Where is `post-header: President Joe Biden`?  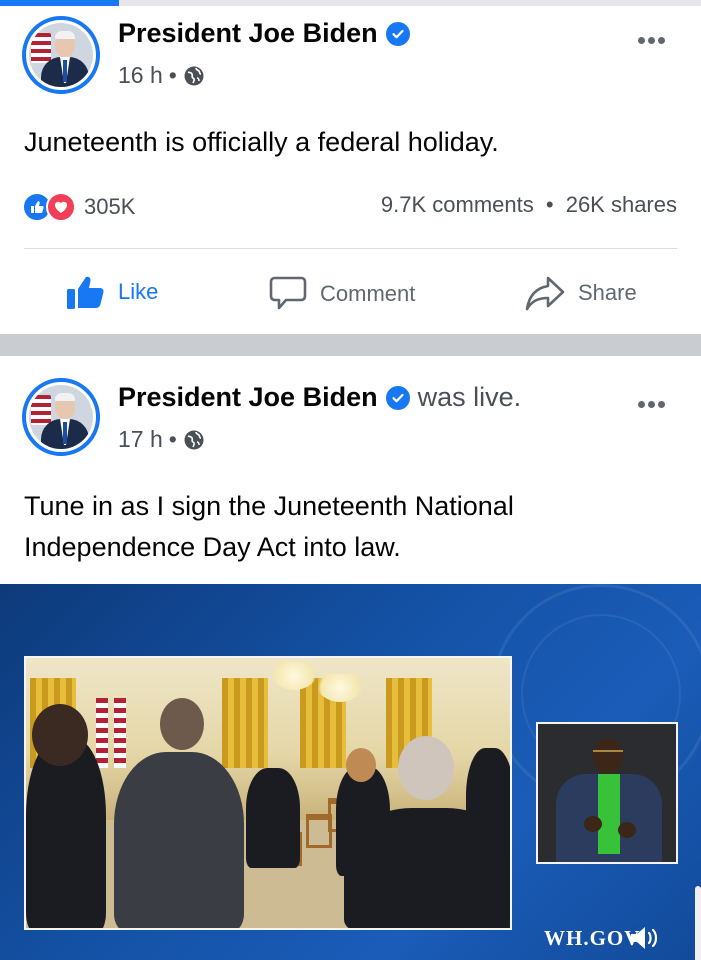
post-header: President Joe Biden is located at coordinates (264, 33).